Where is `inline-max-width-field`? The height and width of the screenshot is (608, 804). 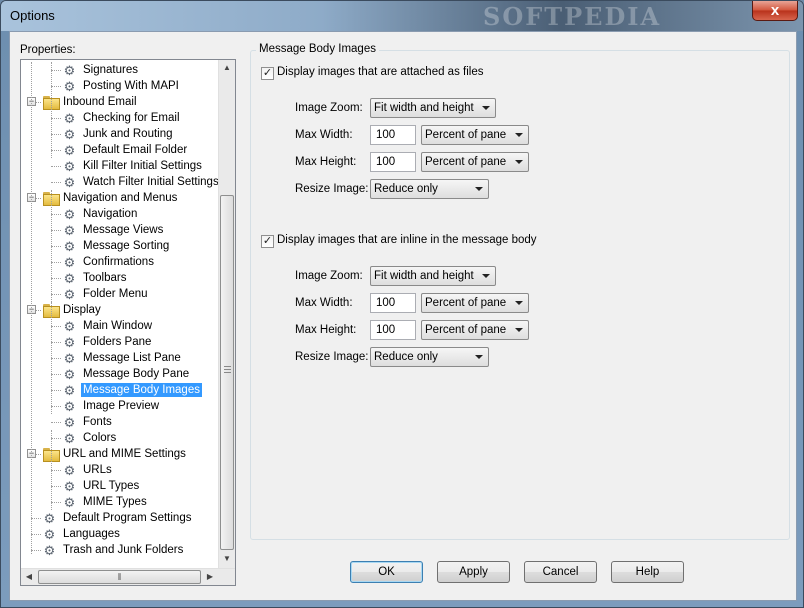
inline-max-width-field is located at coordinates (393, 303).